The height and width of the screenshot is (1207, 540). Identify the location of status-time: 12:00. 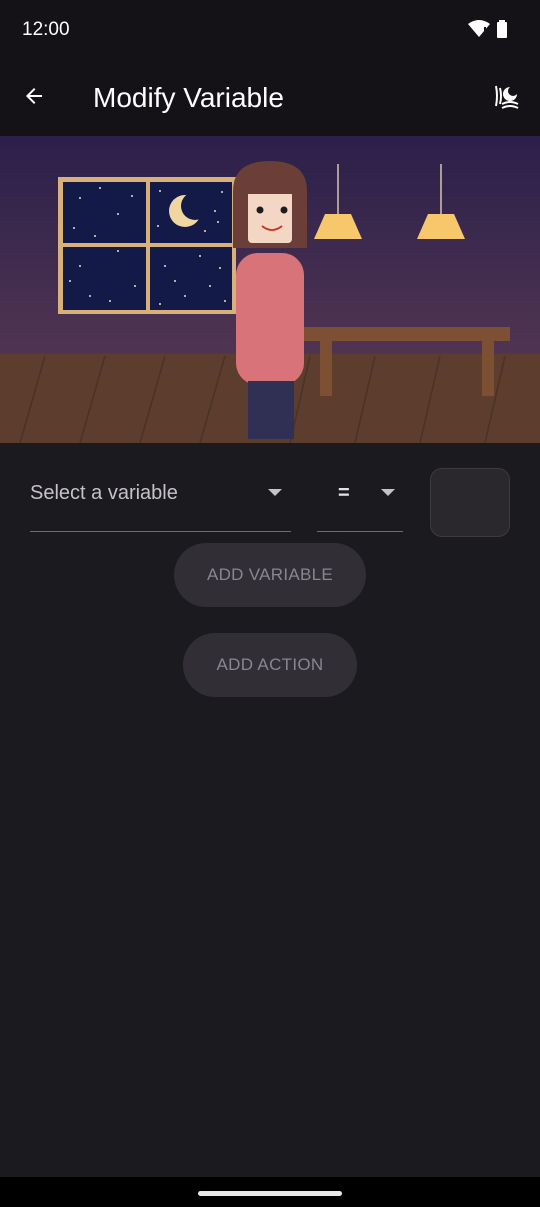
(46, 29).